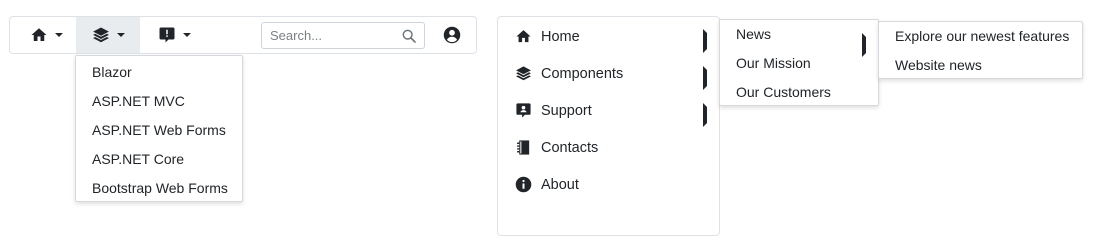 The width and height of the screenshot is (1100, 250). I want to click on home-submenu: News Our Mission Our Customers, so click(799, 62).